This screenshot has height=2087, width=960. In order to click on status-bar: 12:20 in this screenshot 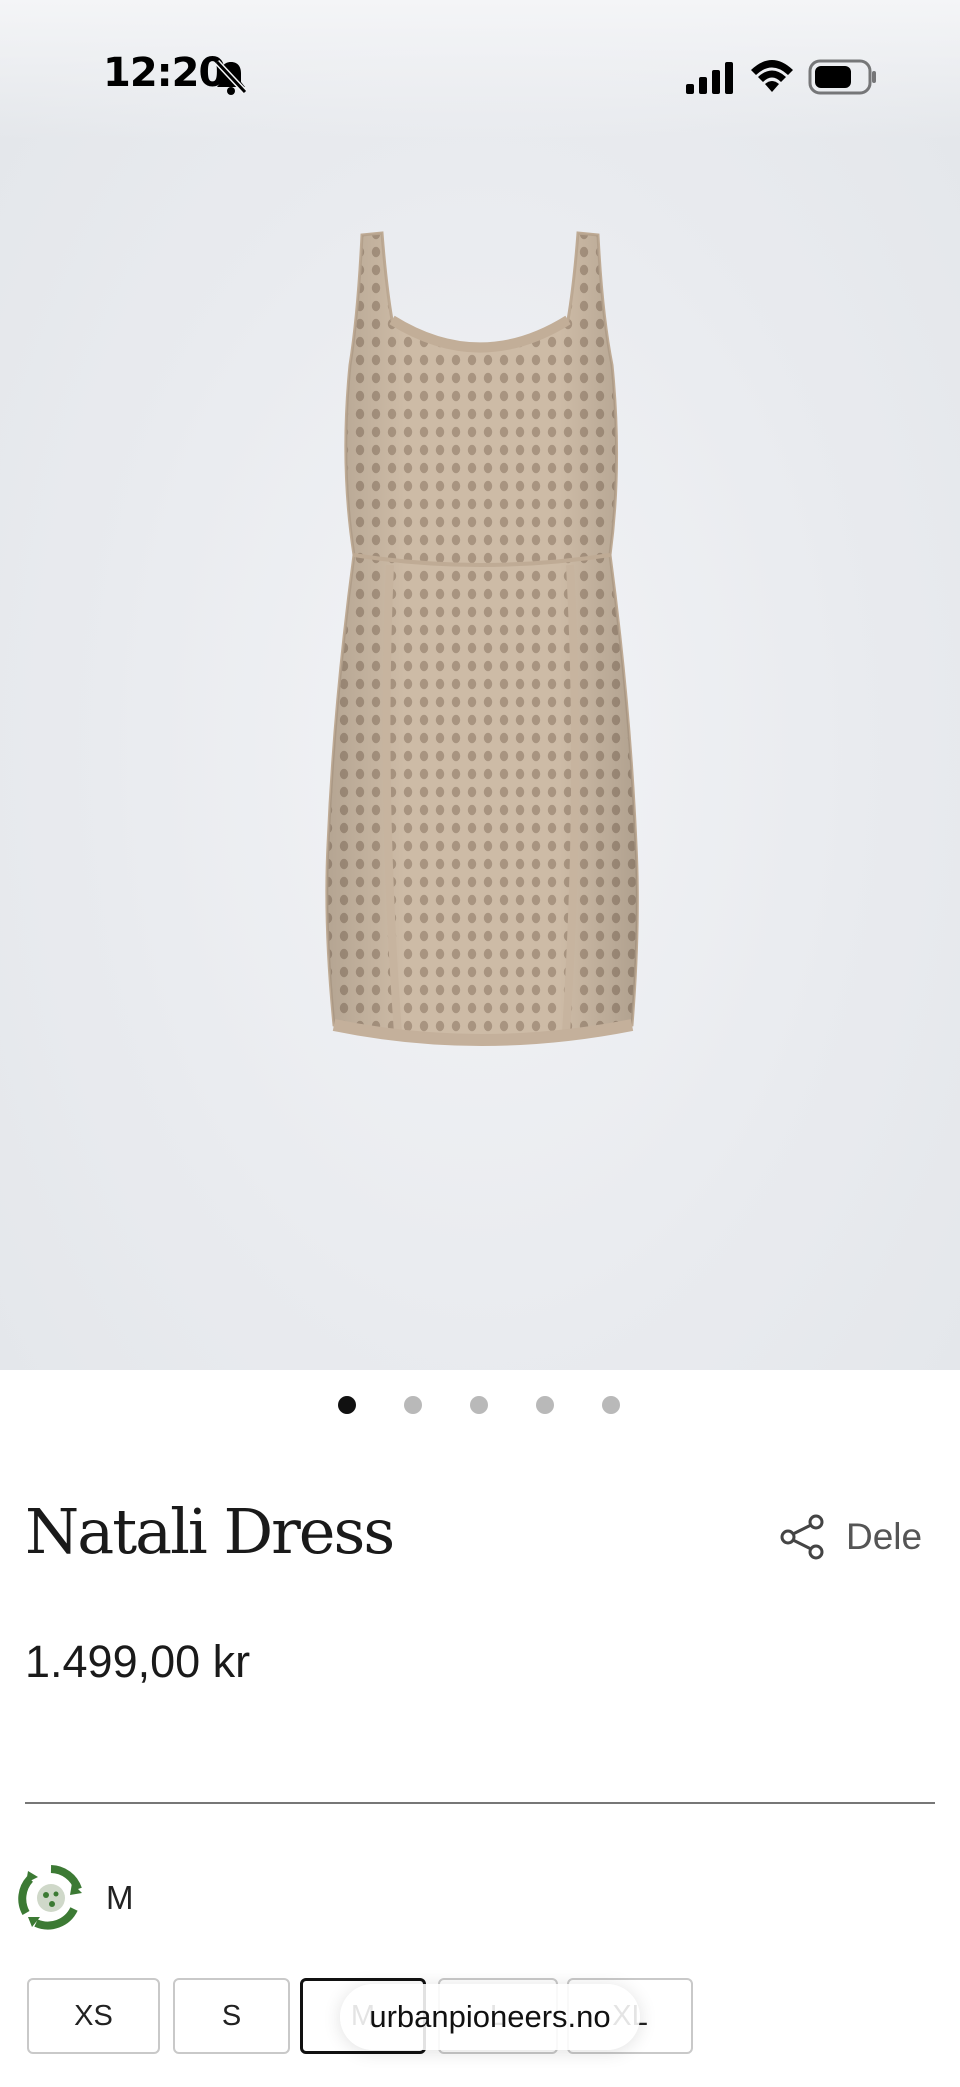, I will do `click(480, 70)`.